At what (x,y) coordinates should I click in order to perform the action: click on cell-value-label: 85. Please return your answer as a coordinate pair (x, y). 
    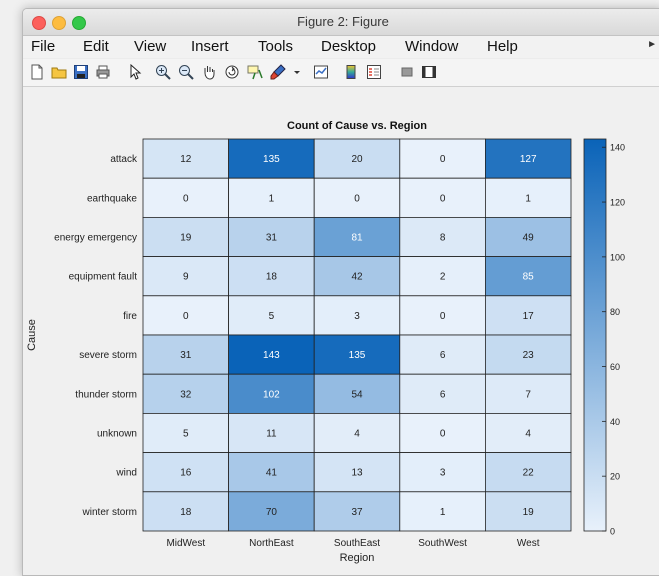
    Looking at the image, I should click on (529, 277).